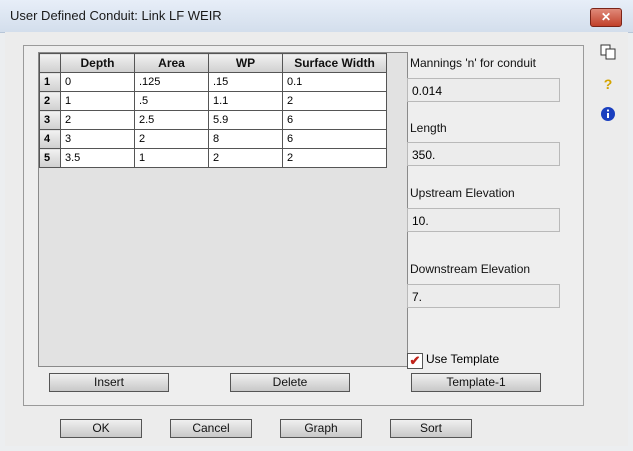 The image size is (633, 451). I want to click on sort-button: Sort, so click(431, 428).